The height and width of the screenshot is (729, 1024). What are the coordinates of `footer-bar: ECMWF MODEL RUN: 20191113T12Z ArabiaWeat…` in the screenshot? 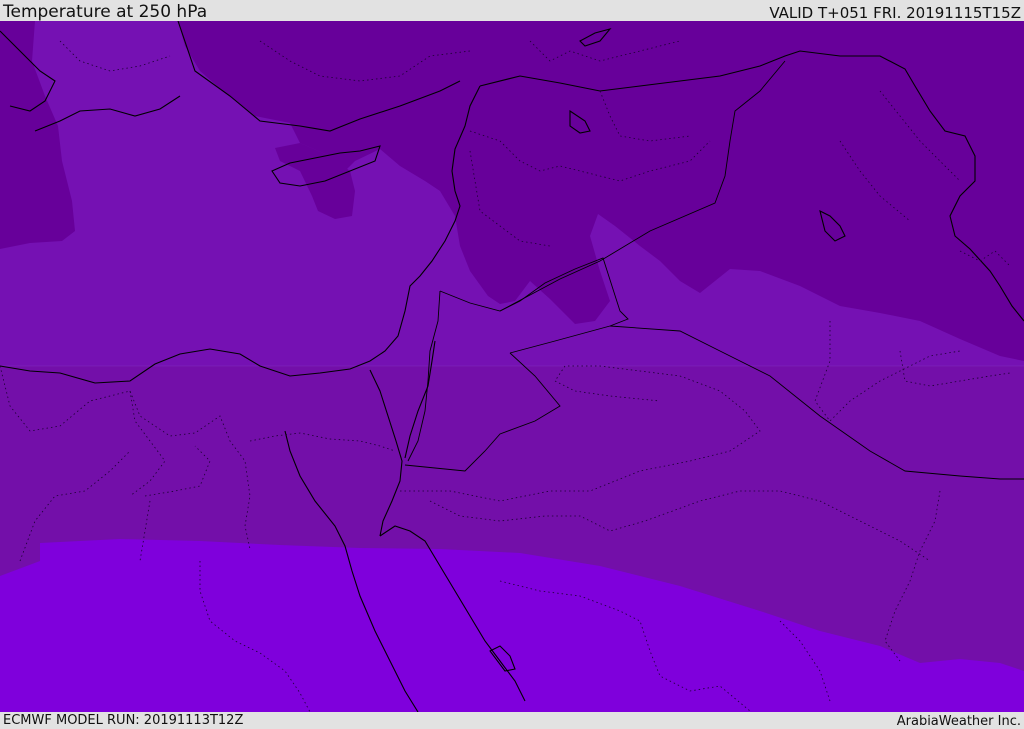 It's located at (512, 720).